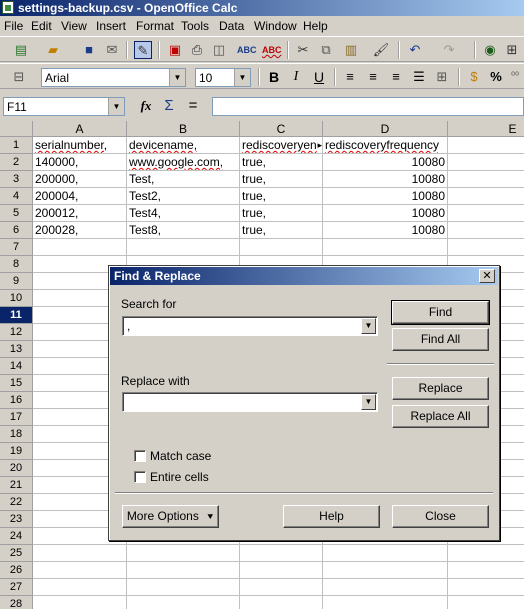  What do you see at coordinates (440, 516) in the screenshot?
I see `close-button: Close` at bounding box center [440, 516].